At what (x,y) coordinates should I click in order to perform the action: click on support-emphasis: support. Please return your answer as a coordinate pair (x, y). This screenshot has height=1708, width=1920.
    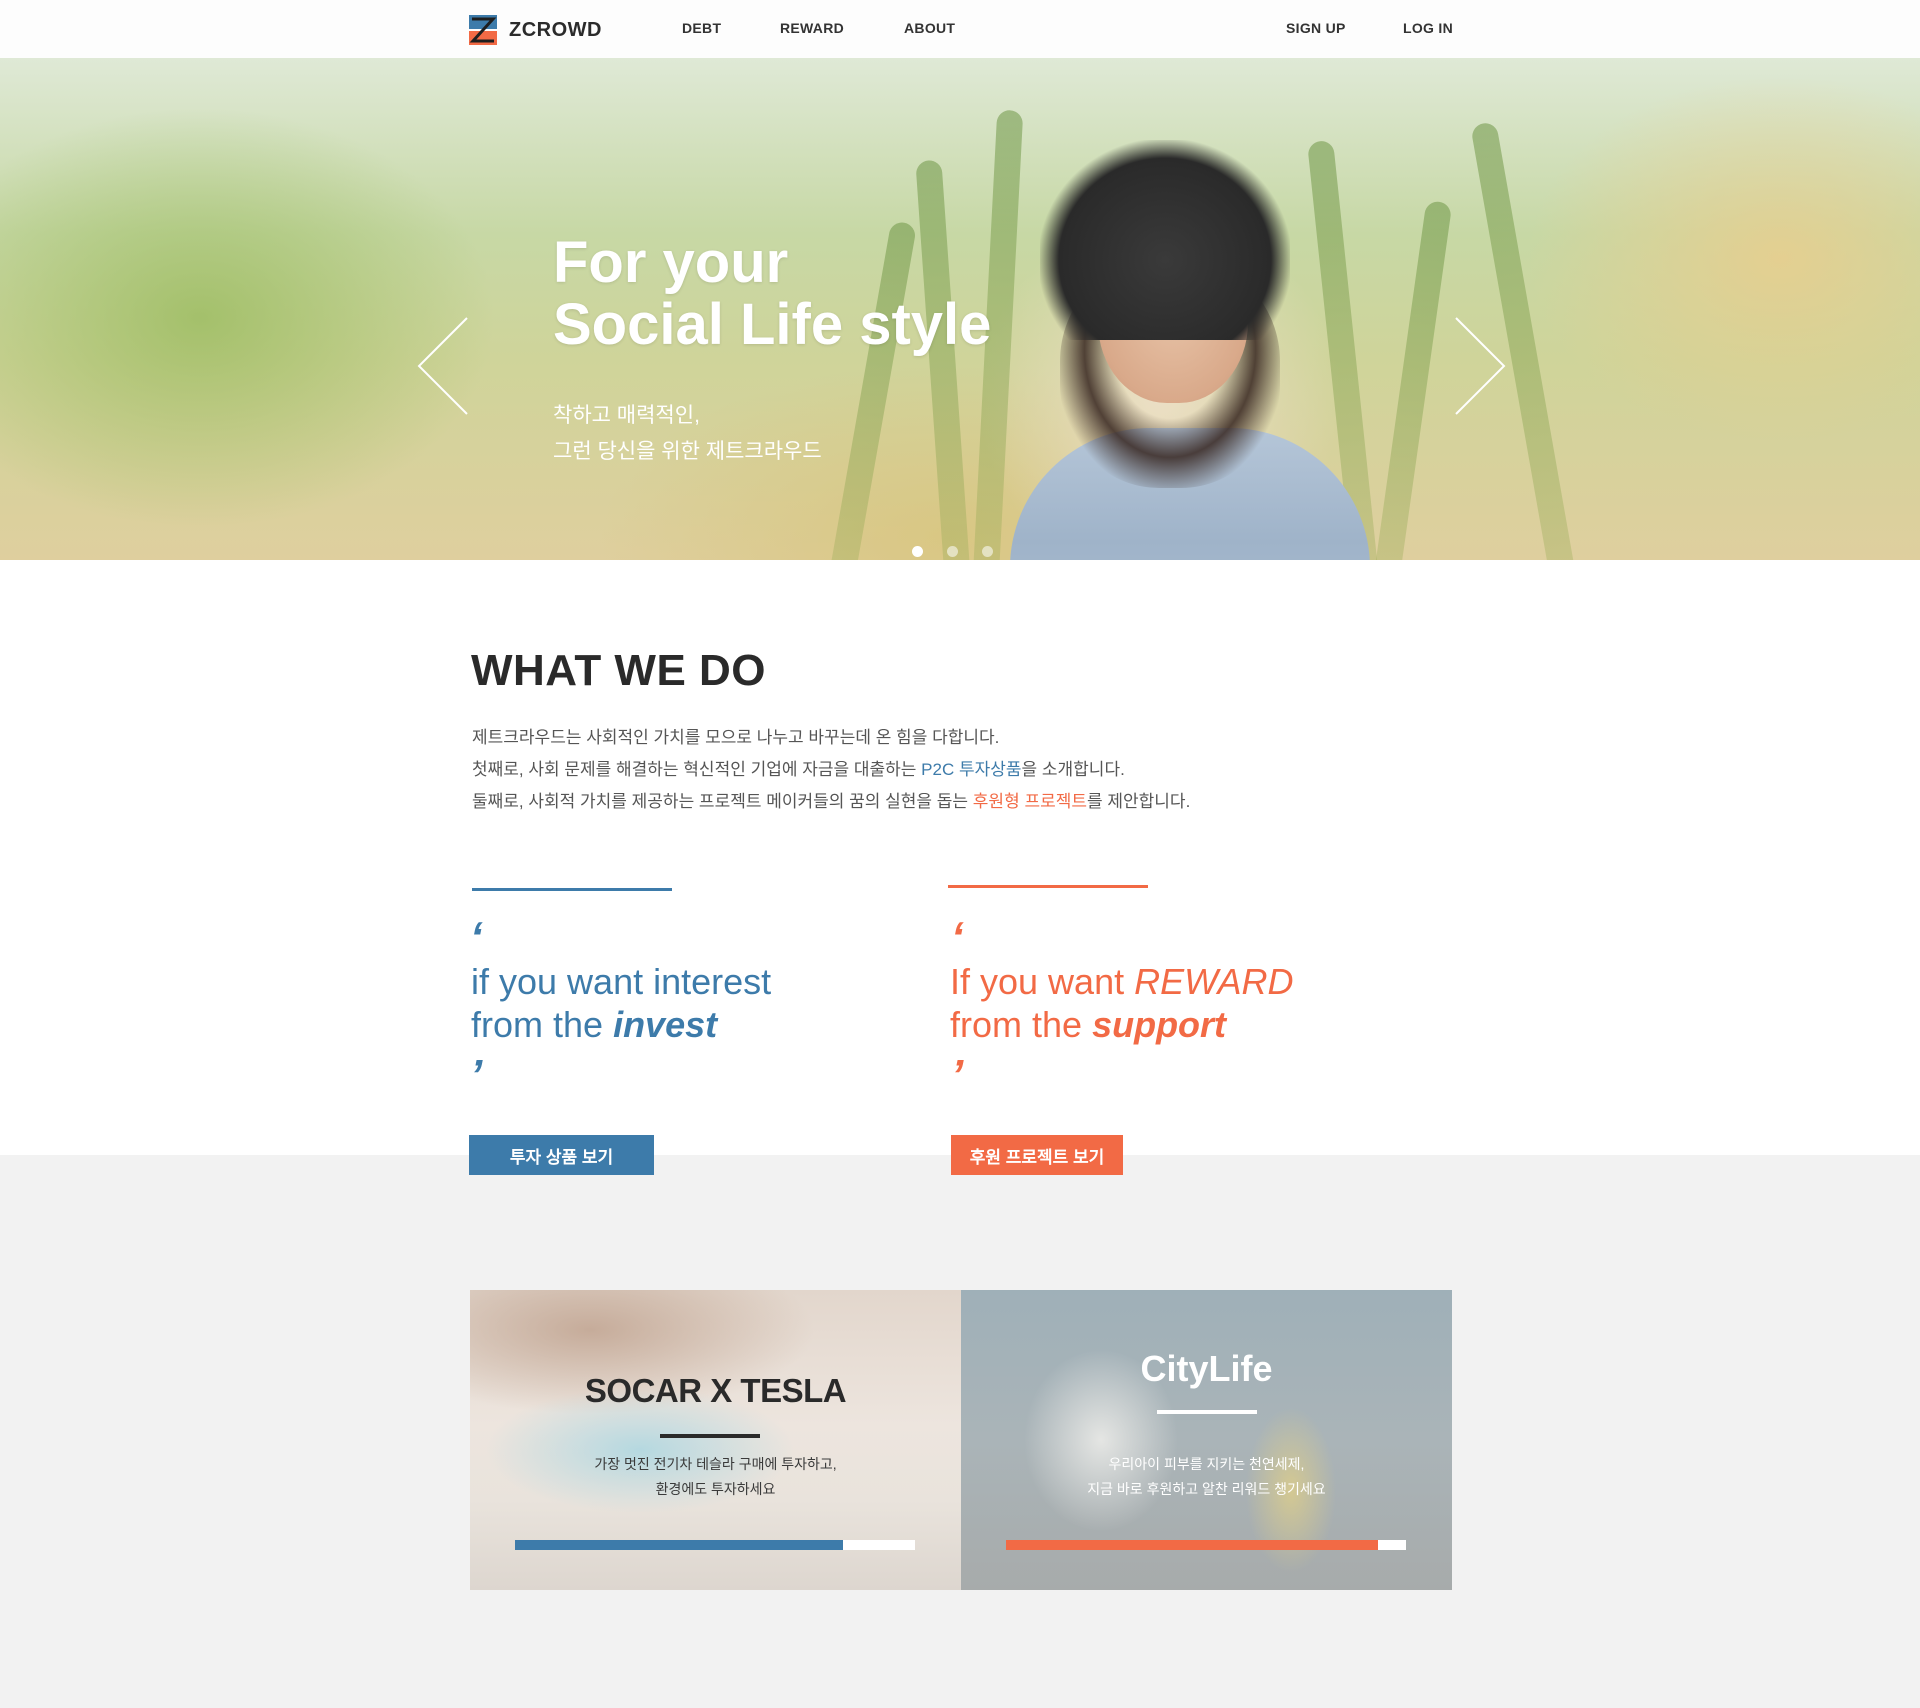
    Looking at the image, I should click on (1159, 1024).